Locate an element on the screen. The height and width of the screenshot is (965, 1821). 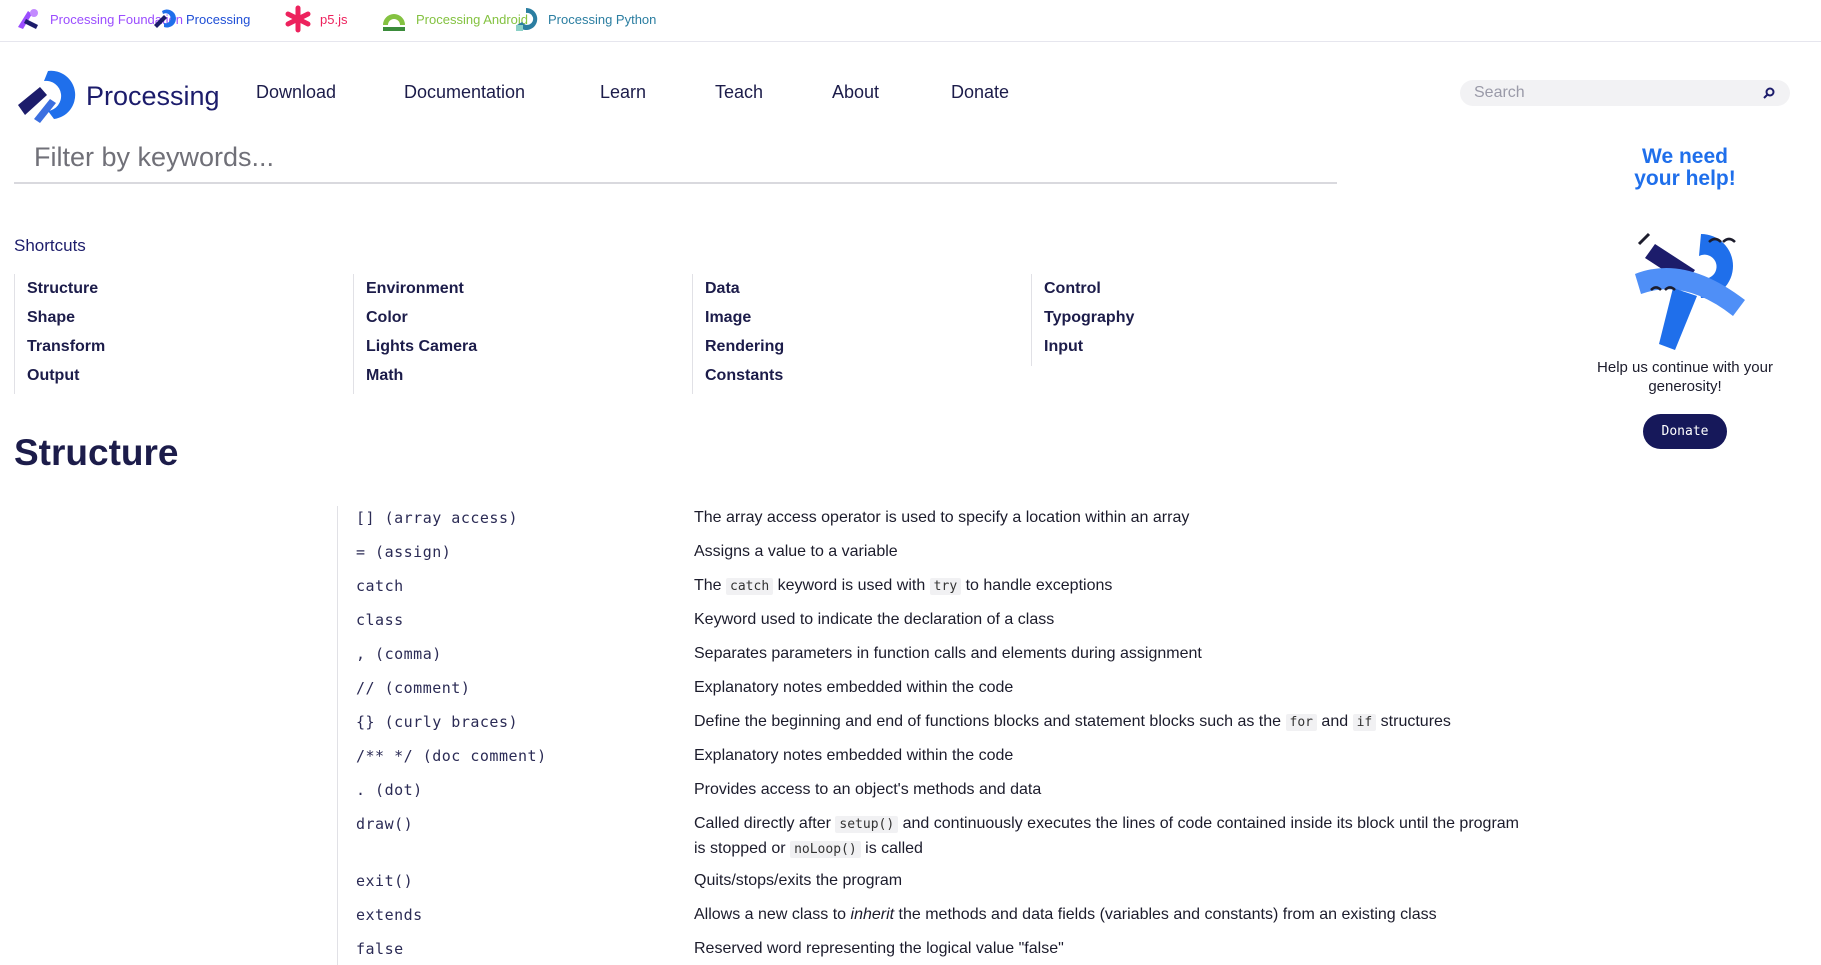
processing-foundation-logo-icon is located at coordinates (28, 19).